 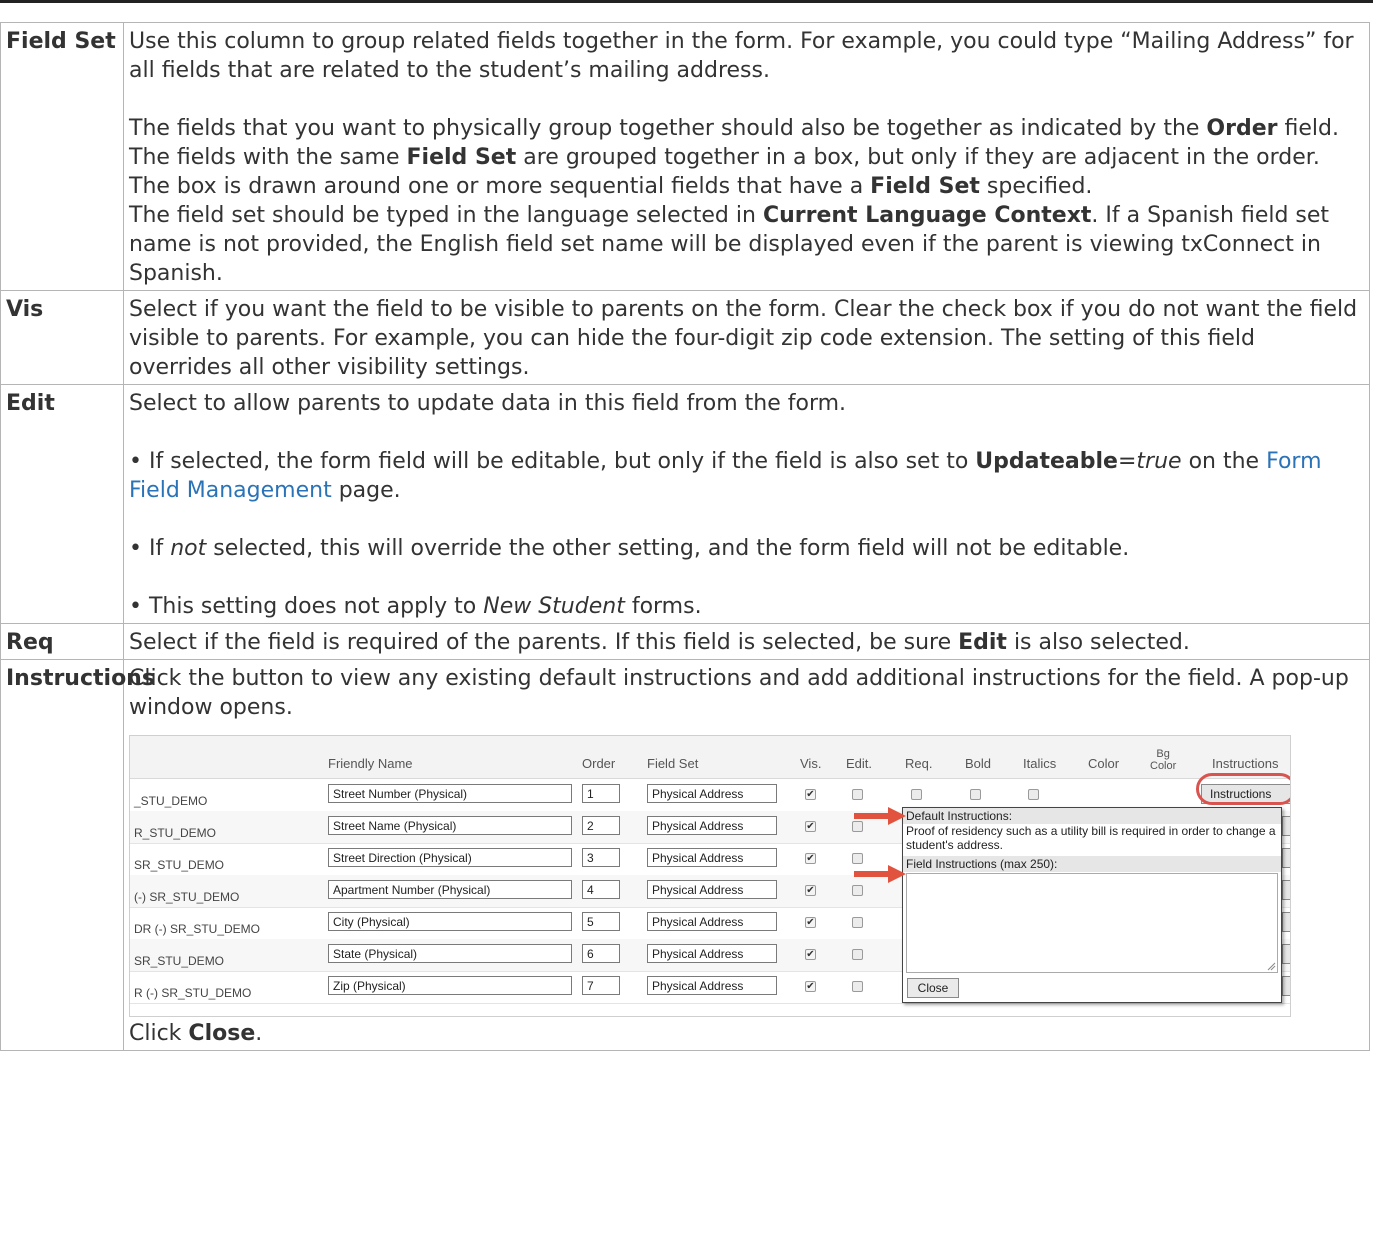 I want to click on header-field-set: Field Set, so click(x=673, y=763).